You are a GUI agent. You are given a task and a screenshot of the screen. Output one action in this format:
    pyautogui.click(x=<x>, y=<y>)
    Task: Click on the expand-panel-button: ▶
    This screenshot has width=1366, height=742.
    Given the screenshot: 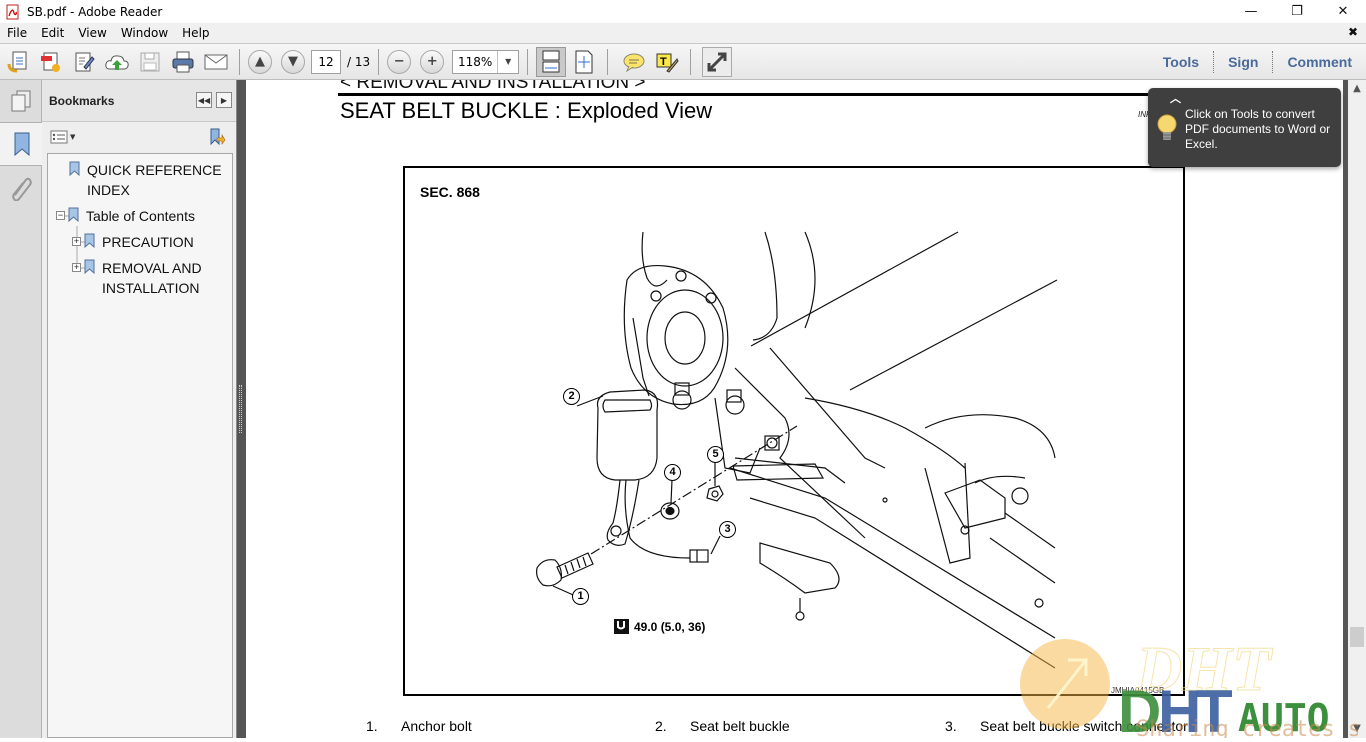 What is the action you would take?
    pyautogui.click(x=224, y=100)
    